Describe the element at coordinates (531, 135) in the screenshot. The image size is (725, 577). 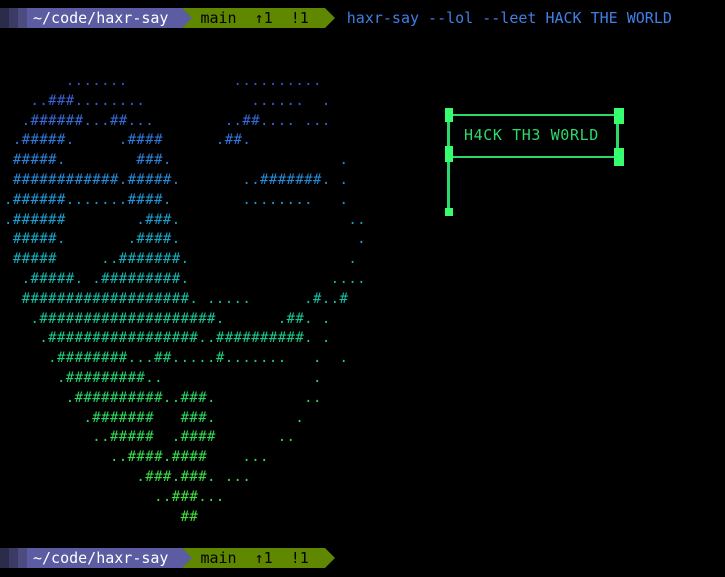
I see `flag-text: H4CK TH3 W0RLD` at that location.